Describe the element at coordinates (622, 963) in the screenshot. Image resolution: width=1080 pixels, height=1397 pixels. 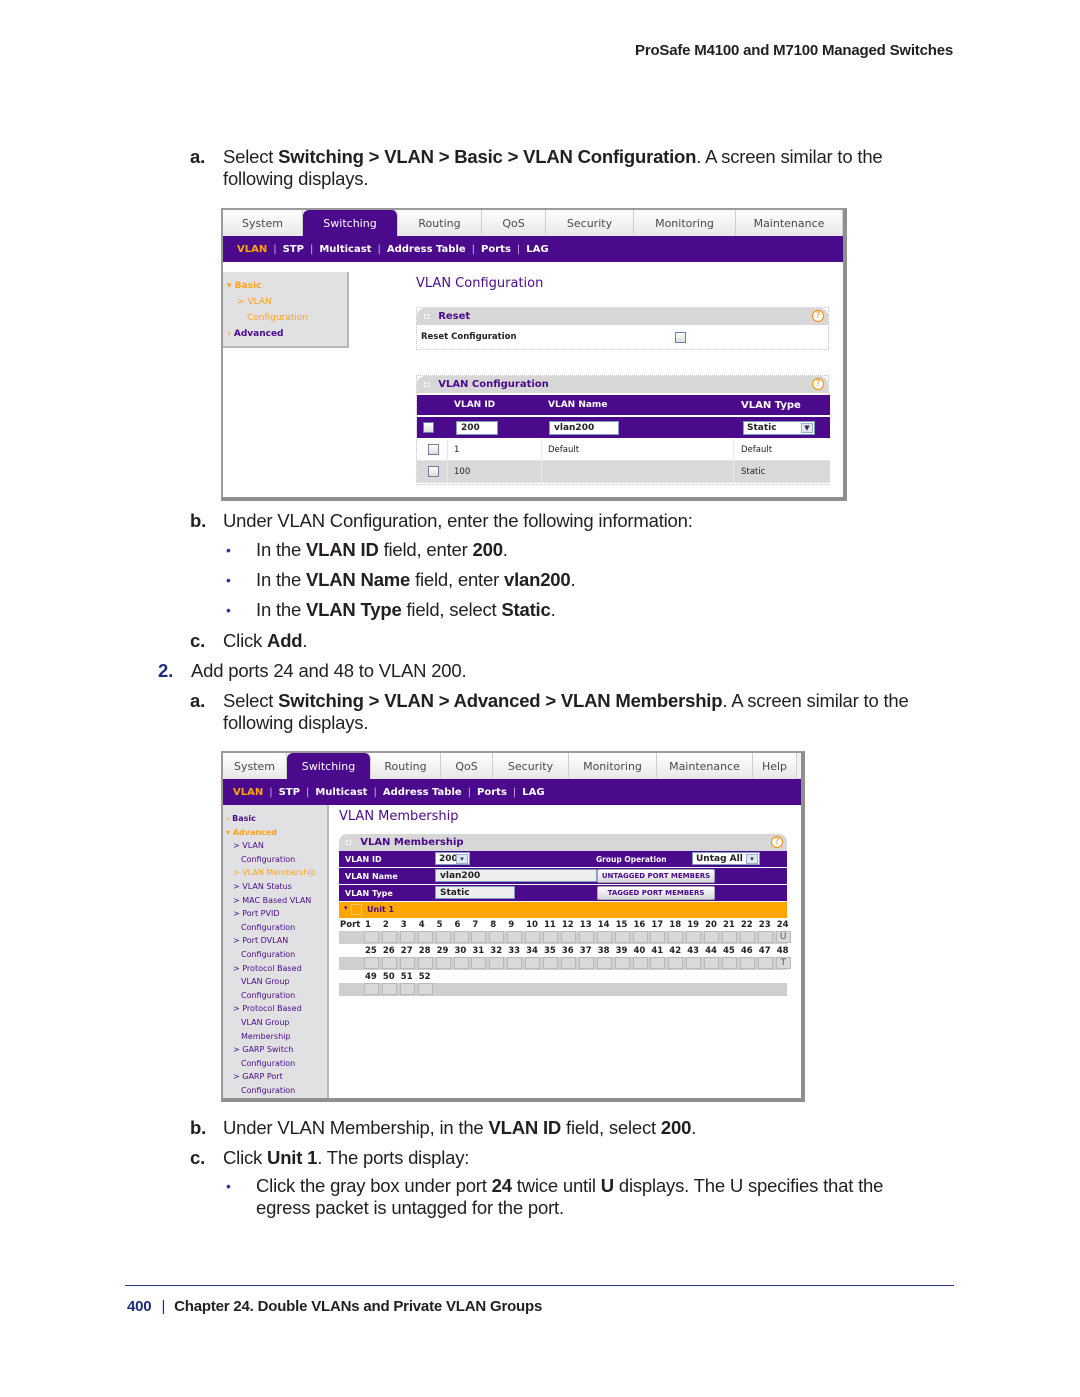
I see `port-39-toggle` at that location.